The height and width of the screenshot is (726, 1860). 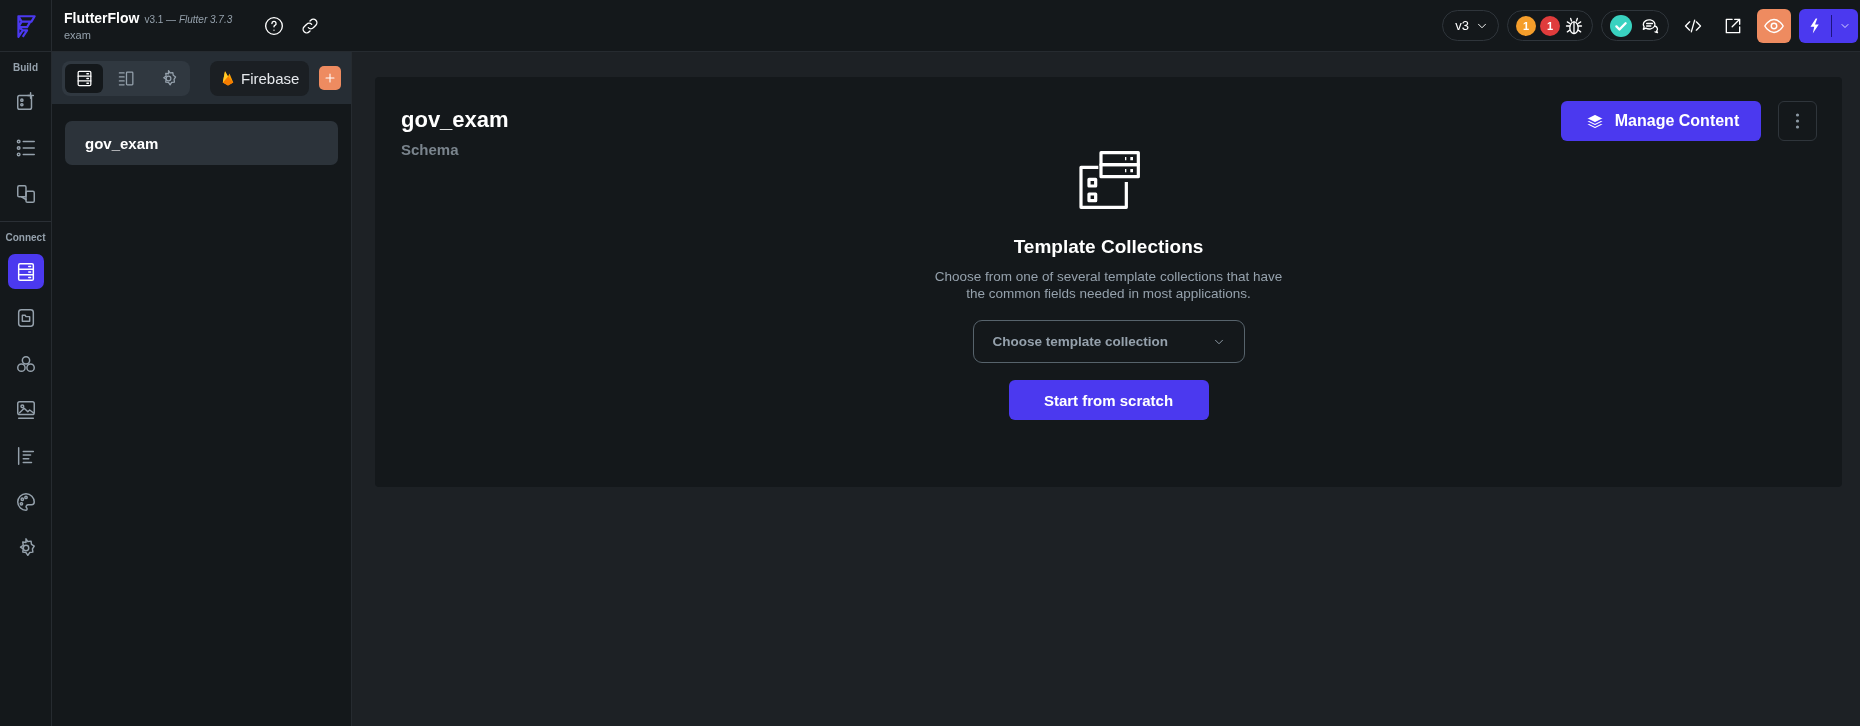 I want to click on collection-item: gov_exam, so click(x=201, y=143).